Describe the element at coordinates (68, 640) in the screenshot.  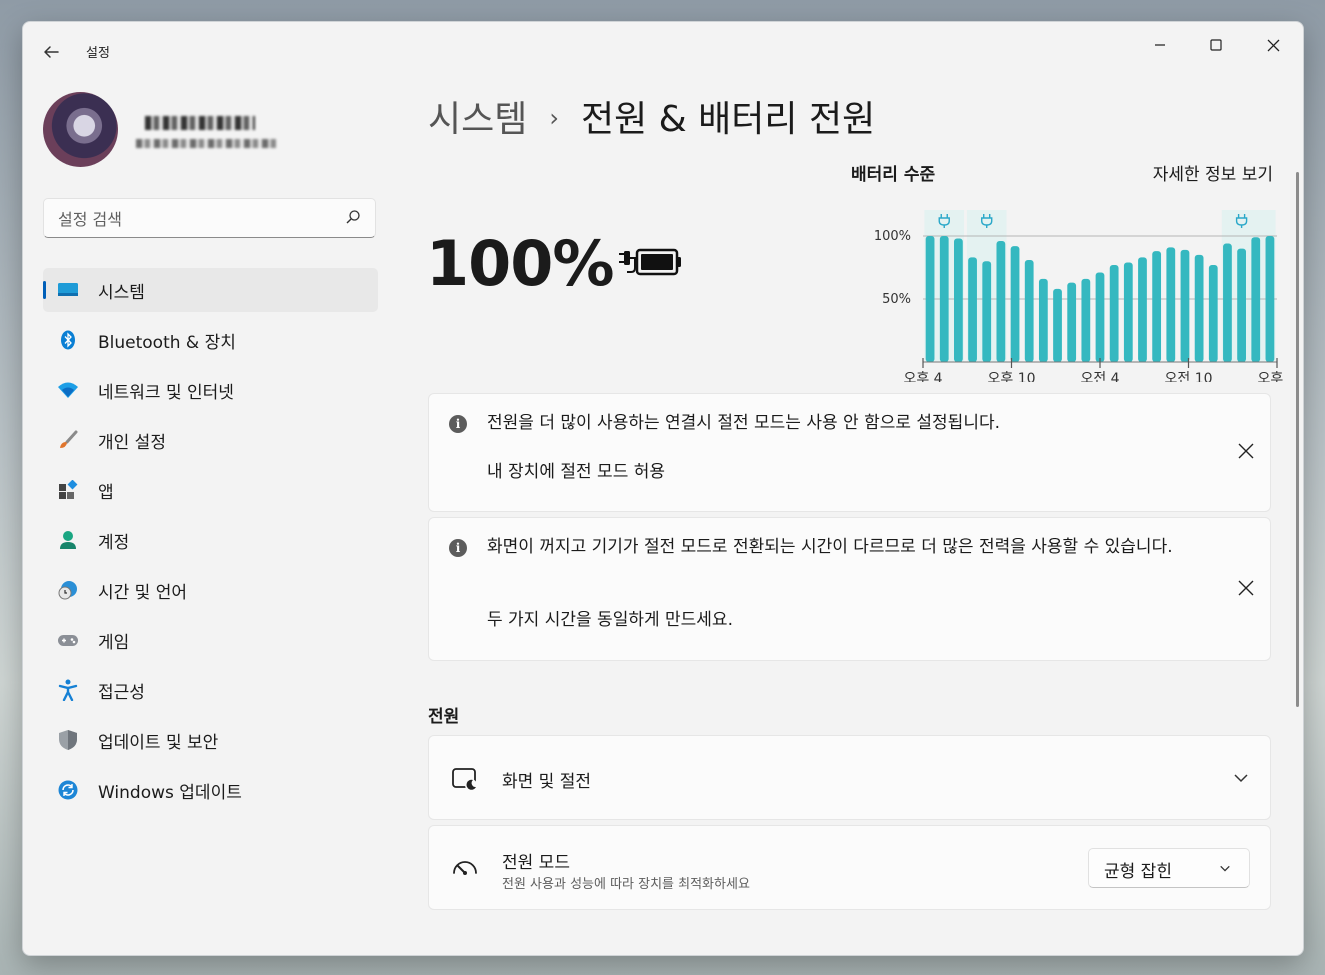
I see `gamepad-icon` at that location.